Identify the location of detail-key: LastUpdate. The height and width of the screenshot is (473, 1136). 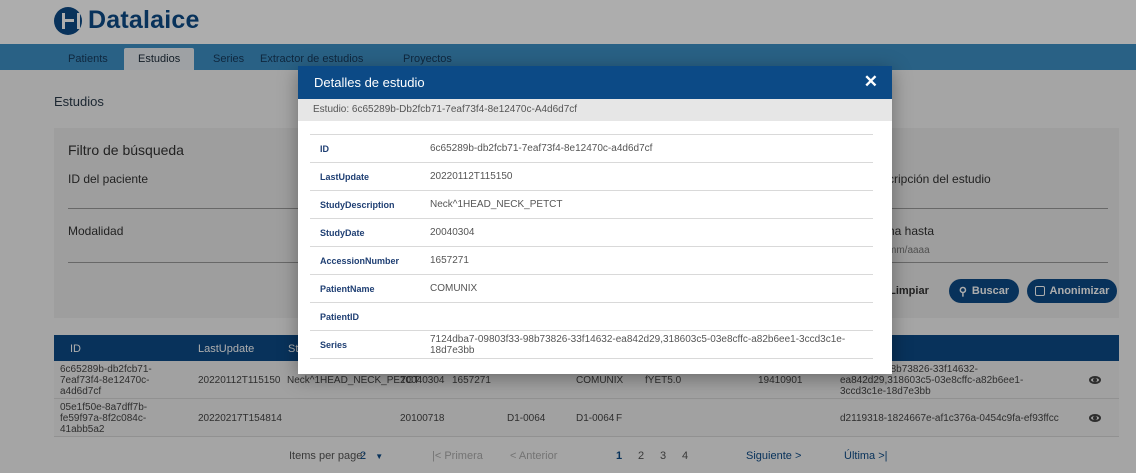
(367, 176).